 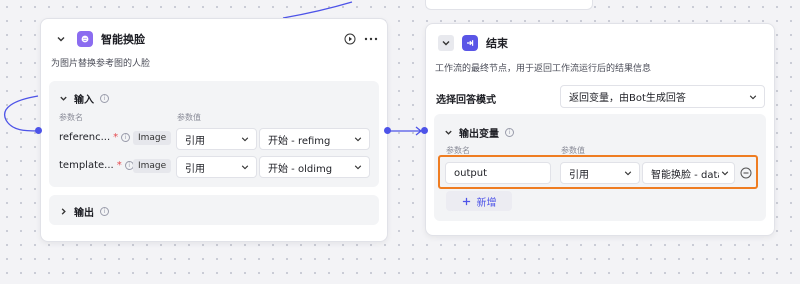 I want to click on answer-mode-value: 返回变量，由Bot生成回答, so click(x=627, y=98).